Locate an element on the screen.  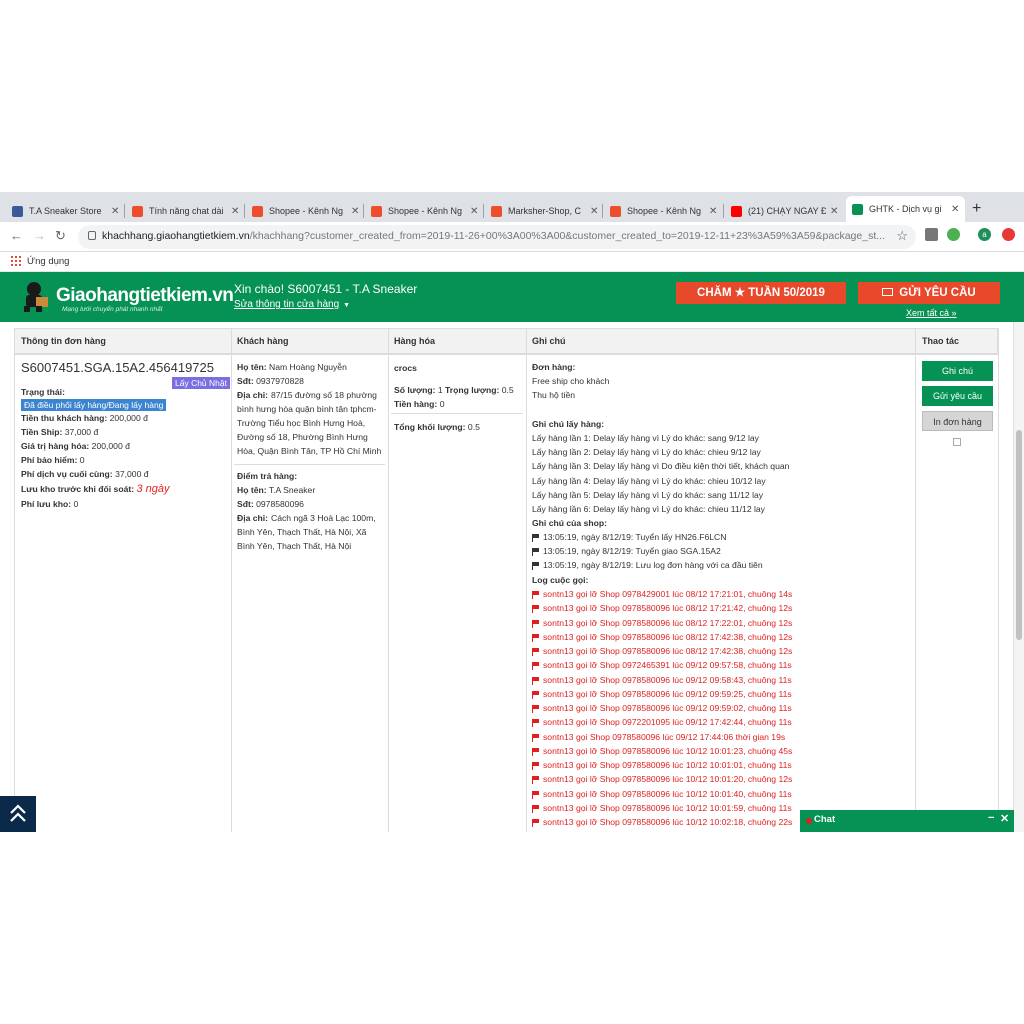
note-button: Ghi chú is located at coordinates (957, 371).